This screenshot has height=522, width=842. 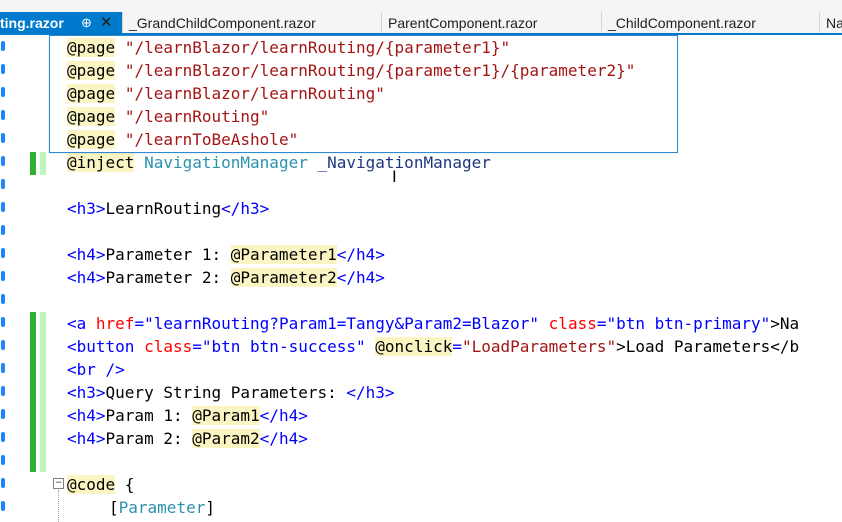 I want to click on change-marker-inject, so click(x=33, y=163).